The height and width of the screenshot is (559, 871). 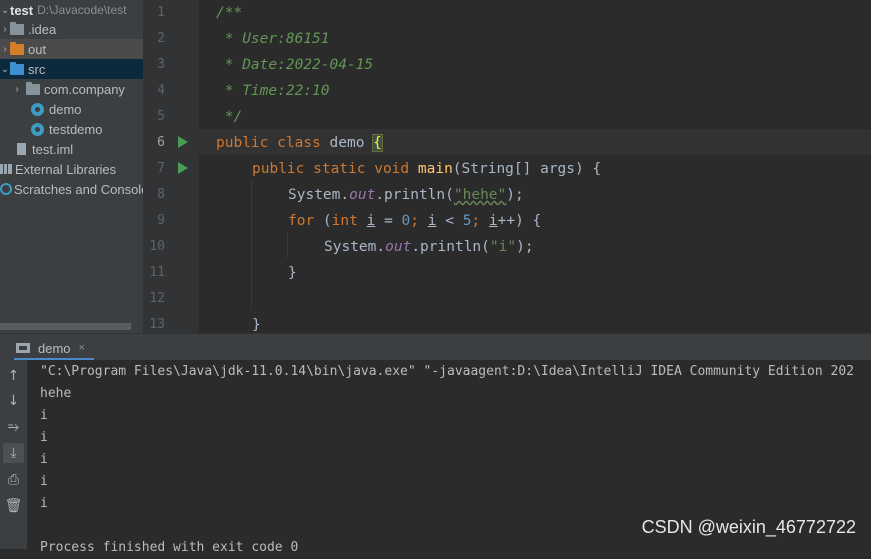 I want to click on line-number: 3, so click(x=161, y=64).